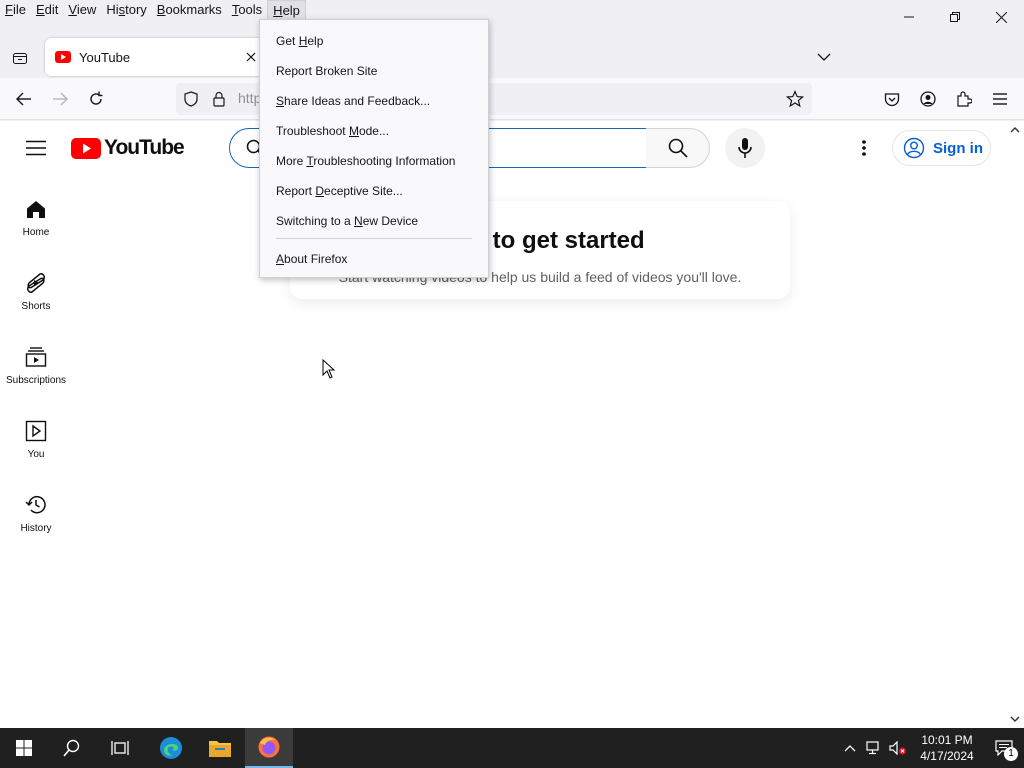  Describe the element at coordinates (286, 10) in the screenshot. I see `menu-help: Help` at that location.